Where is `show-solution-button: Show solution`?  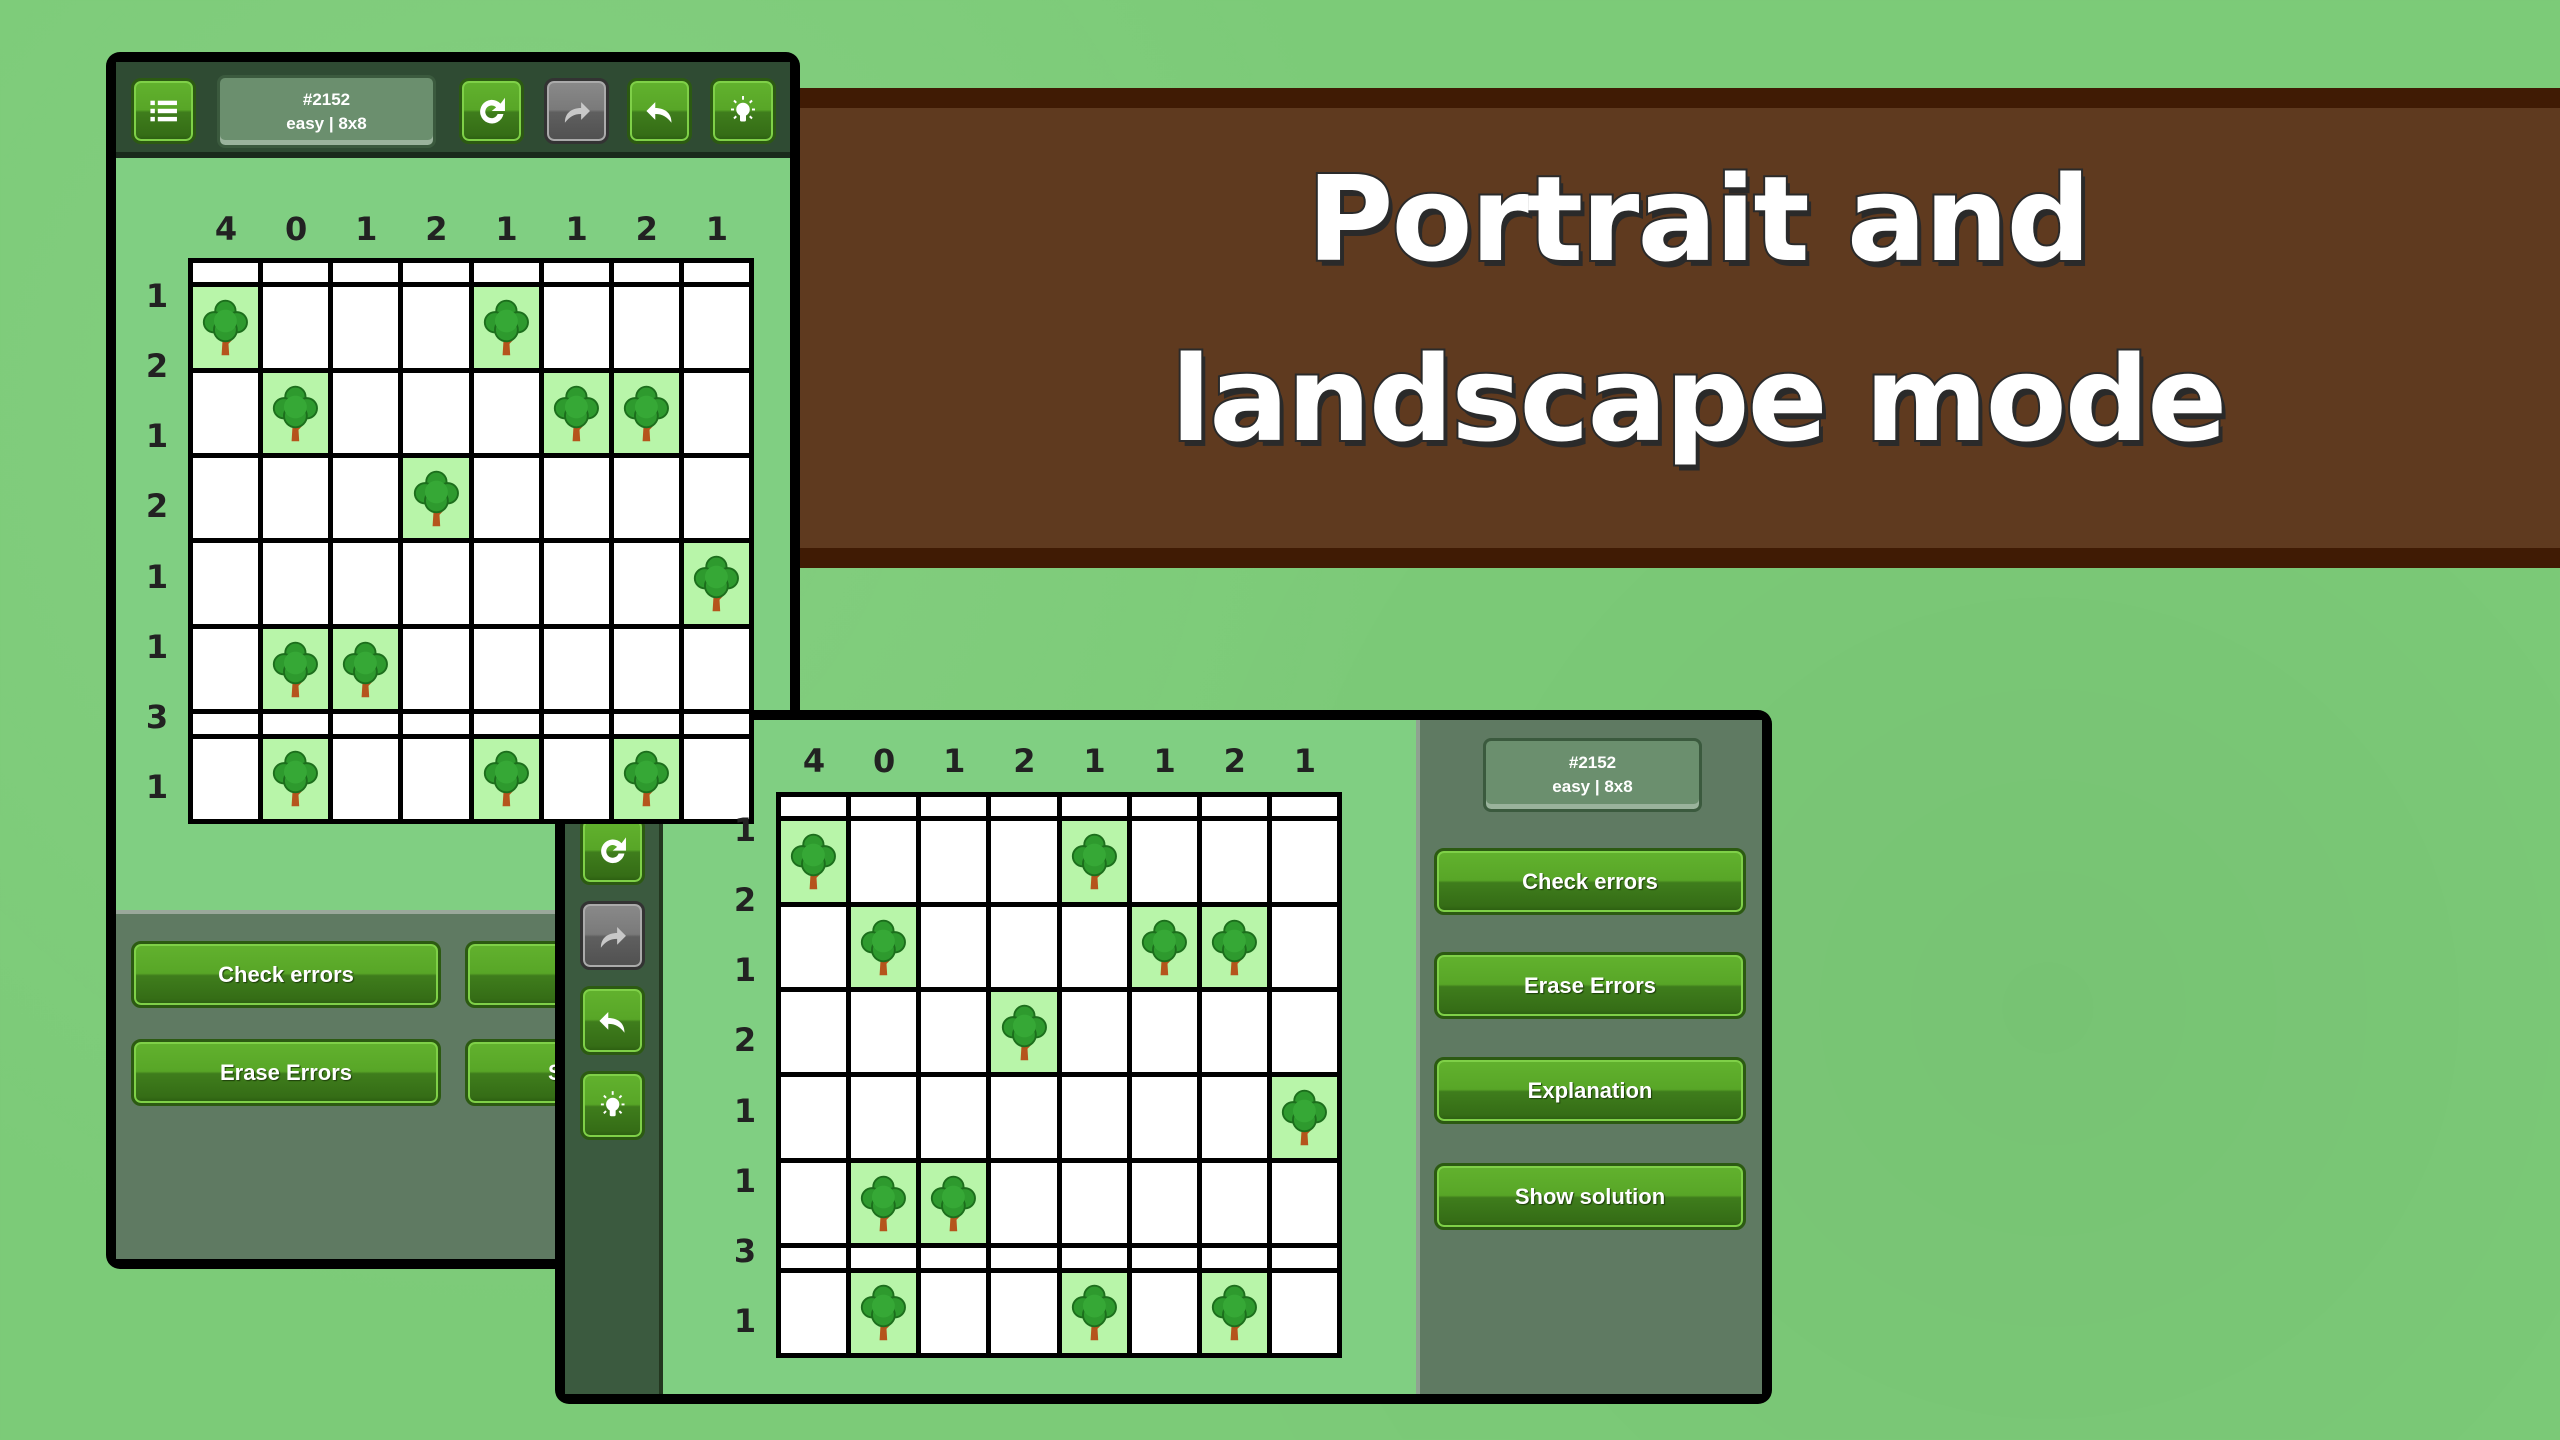 show-solution-button: Show solution is located at coordinates (1590, 1196).